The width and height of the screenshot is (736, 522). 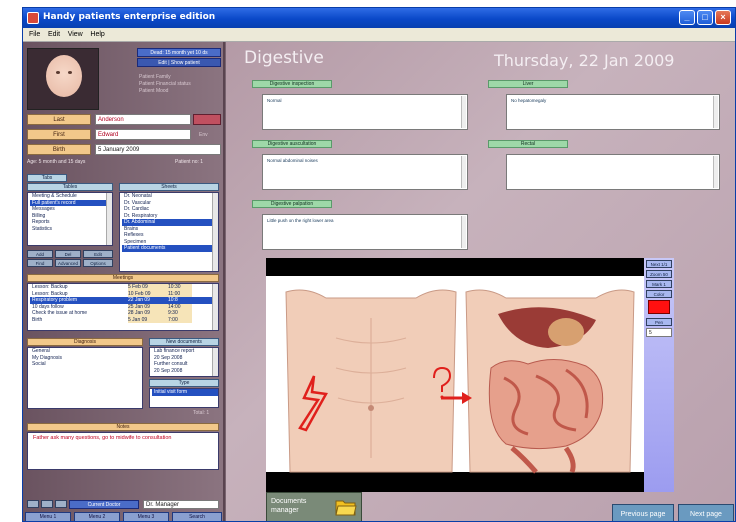 What do you see at coordinates (54, 34) in the screenshot?
I see `menu-edit: Edit` at bounding box center [54, 34].